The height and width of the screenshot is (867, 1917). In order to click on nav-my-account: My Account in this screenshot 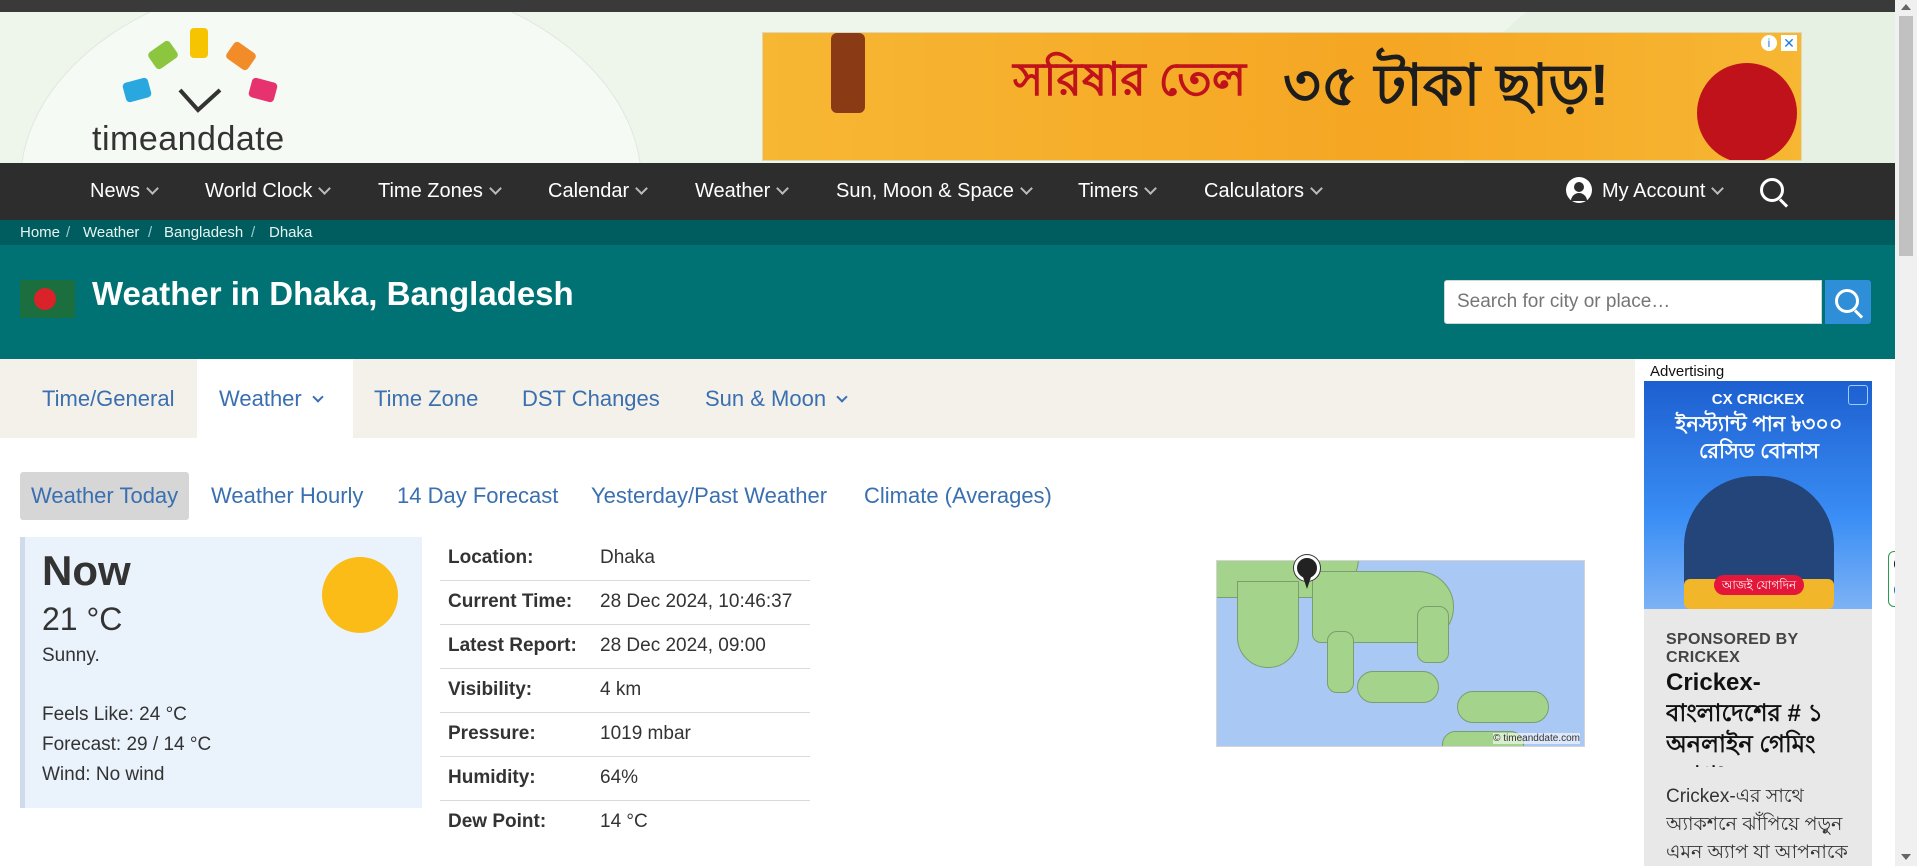, I will do `click(1645, 191)`.